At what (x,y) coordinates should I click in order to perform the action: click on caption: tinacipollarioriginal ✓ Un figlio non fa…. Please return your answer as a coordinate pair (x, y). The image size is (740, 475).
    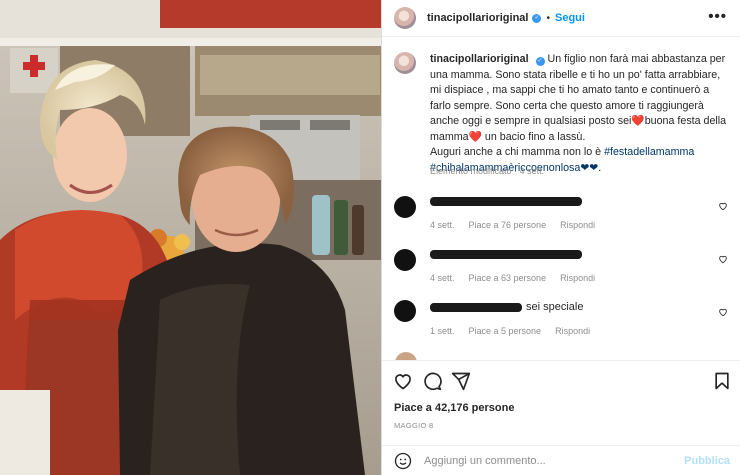
    Looking at the image, I should click on (562, 114).